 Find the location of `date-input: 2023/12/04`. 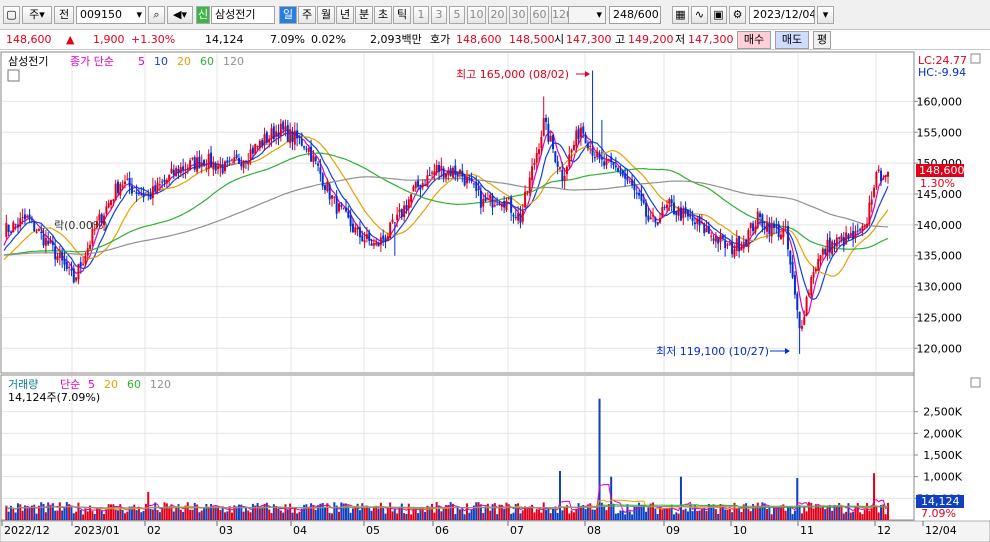

date-input: 2023/12/04 is located at coordinates (782, 15).